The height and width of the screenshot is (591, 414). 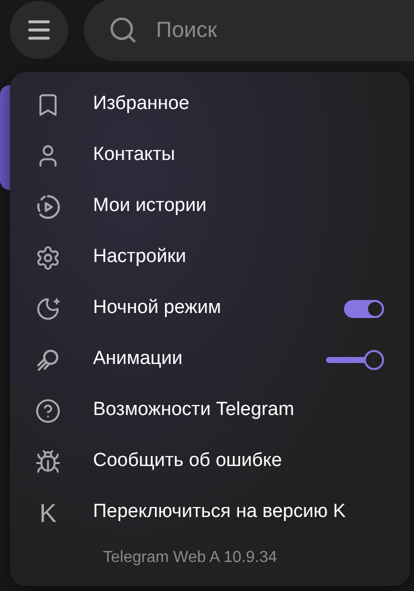 What do you see at coordinates (48, 257) in the screenshot?
I see `settings-icon` at bounding box center [48, 257].